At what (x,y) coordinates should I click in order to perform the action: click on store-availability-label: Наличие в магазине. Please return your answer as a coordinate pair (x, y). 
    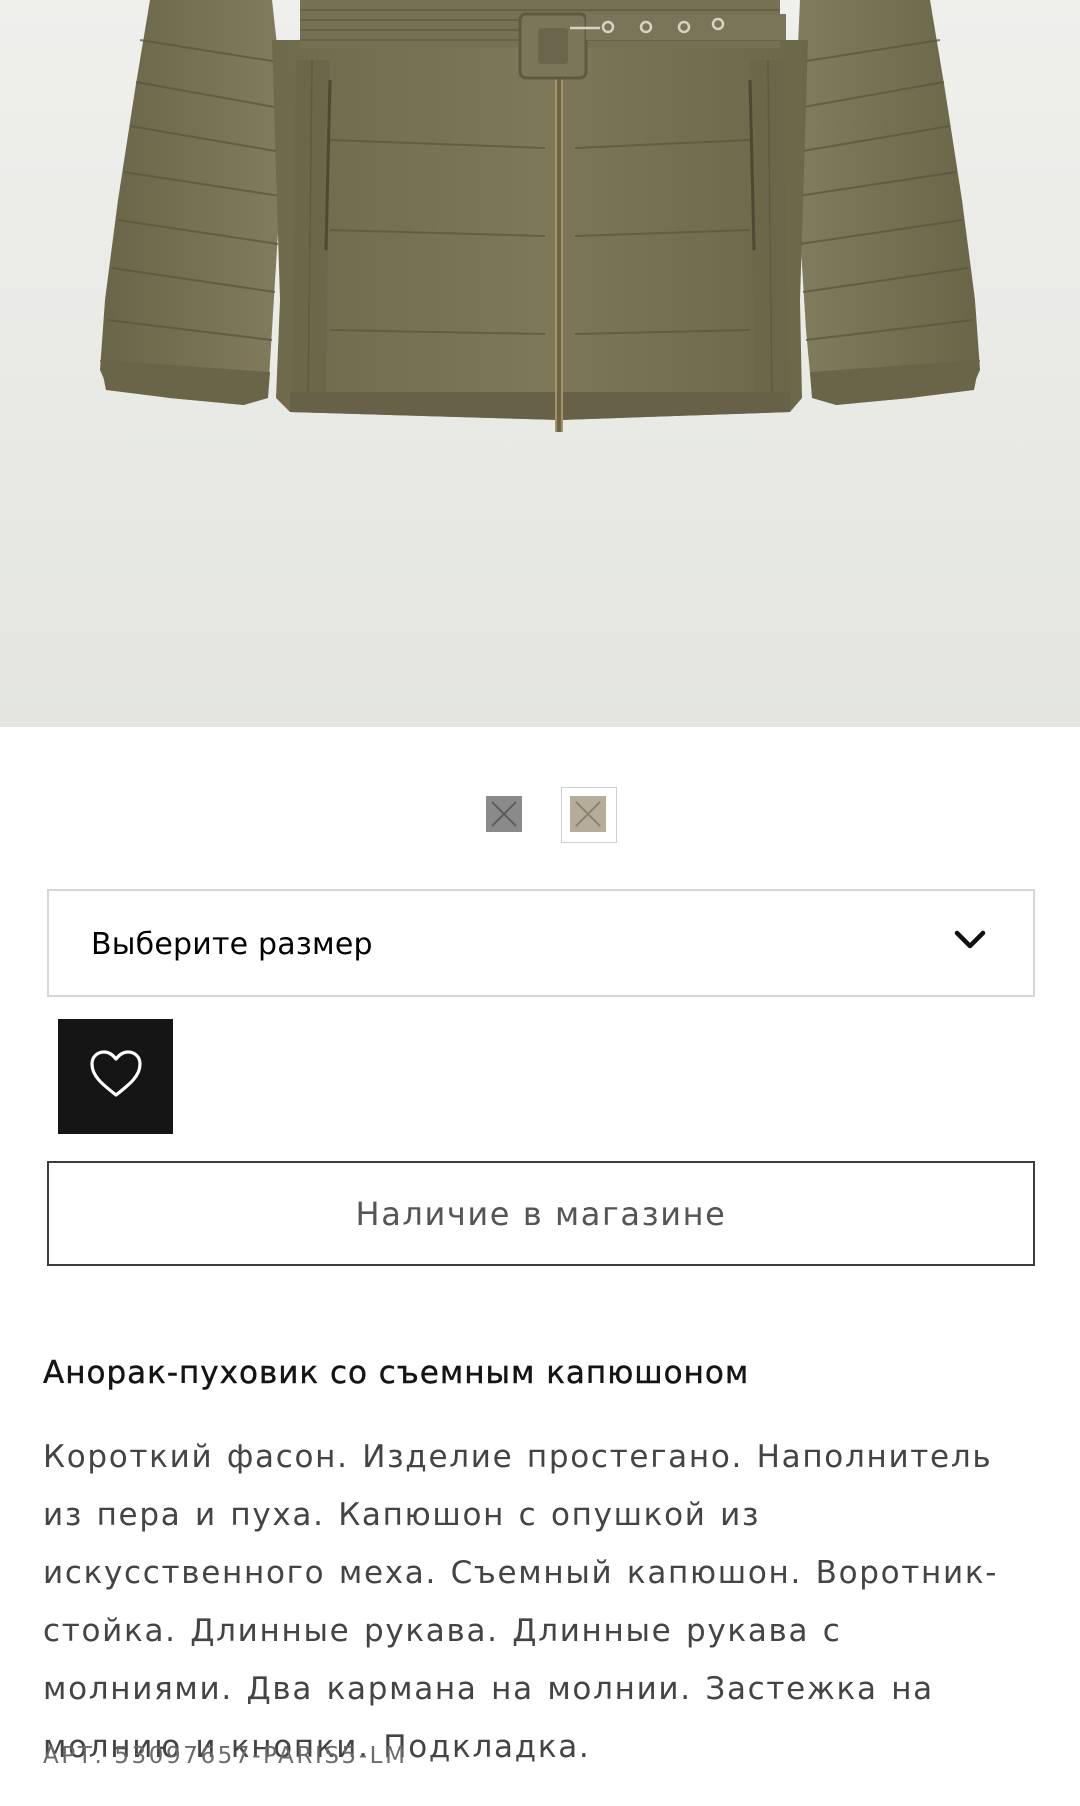
    Looking at the image, I should click on (541, 1213).